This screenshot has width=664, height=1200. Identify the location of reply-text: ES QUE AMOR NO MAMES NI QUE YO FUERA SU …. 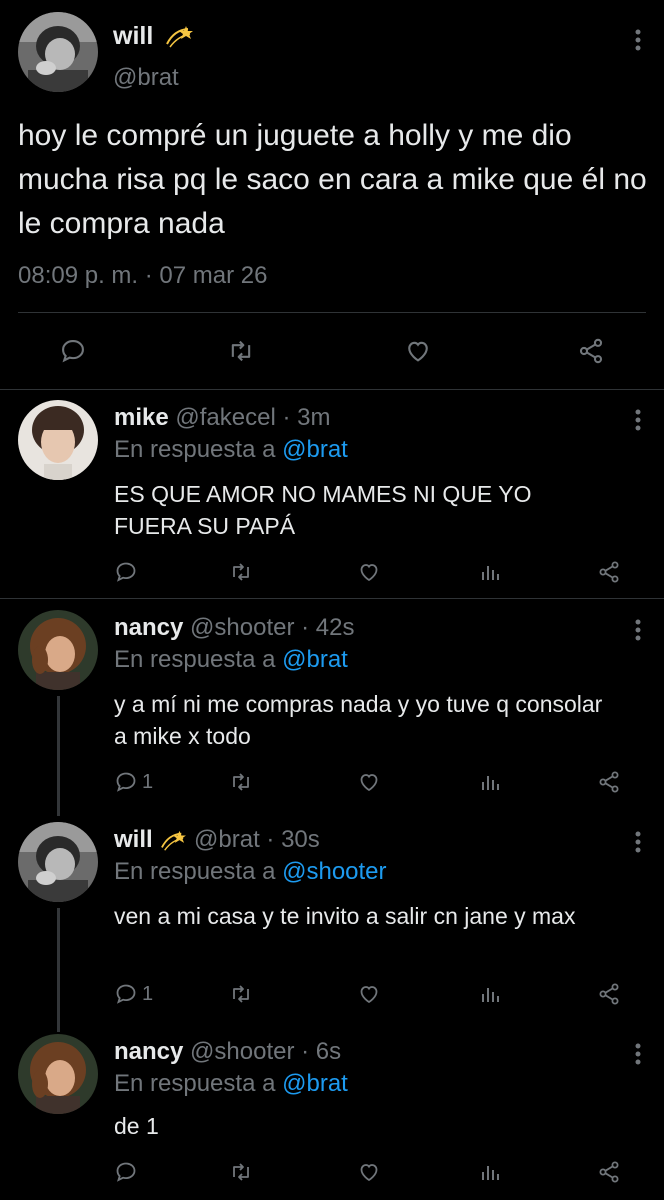
(323, 510).